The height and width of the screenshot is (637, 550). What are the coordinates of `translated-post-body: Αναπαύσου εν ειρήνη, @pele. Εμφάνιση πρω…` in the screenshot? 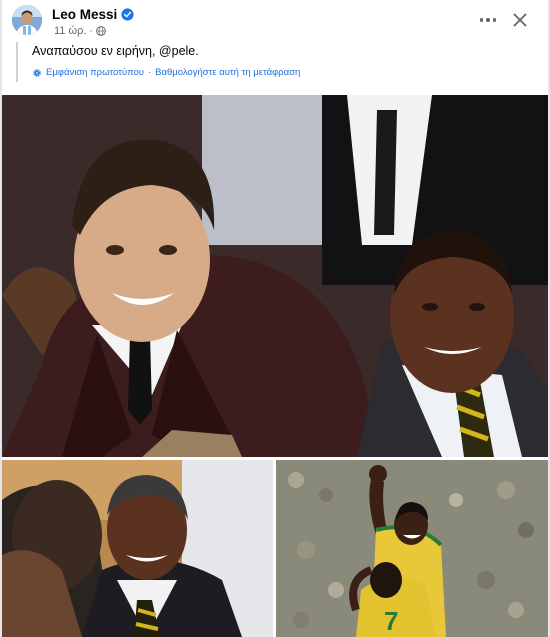 It's located at (276, 62).